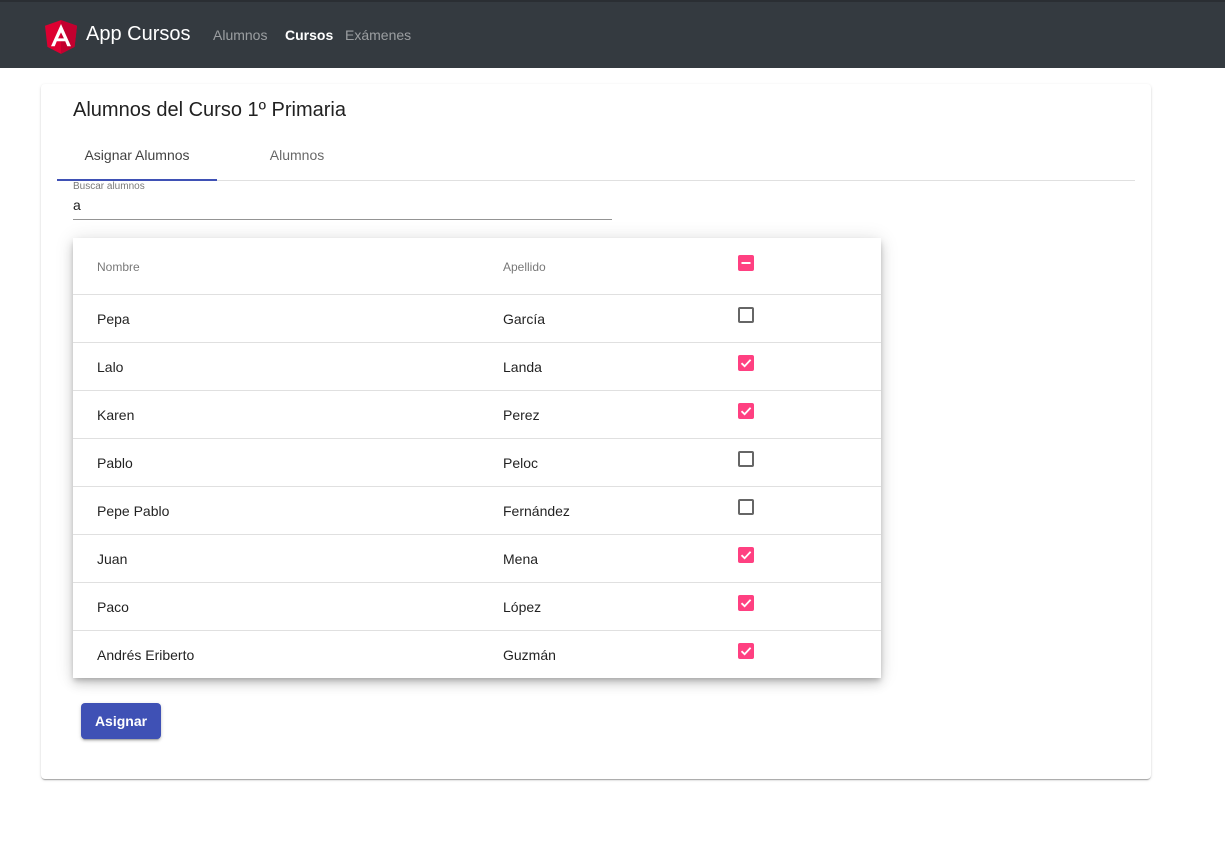 This screenshot has height=864, width=1225. I want to click on table-row: Pepa García, so click(477, 319).